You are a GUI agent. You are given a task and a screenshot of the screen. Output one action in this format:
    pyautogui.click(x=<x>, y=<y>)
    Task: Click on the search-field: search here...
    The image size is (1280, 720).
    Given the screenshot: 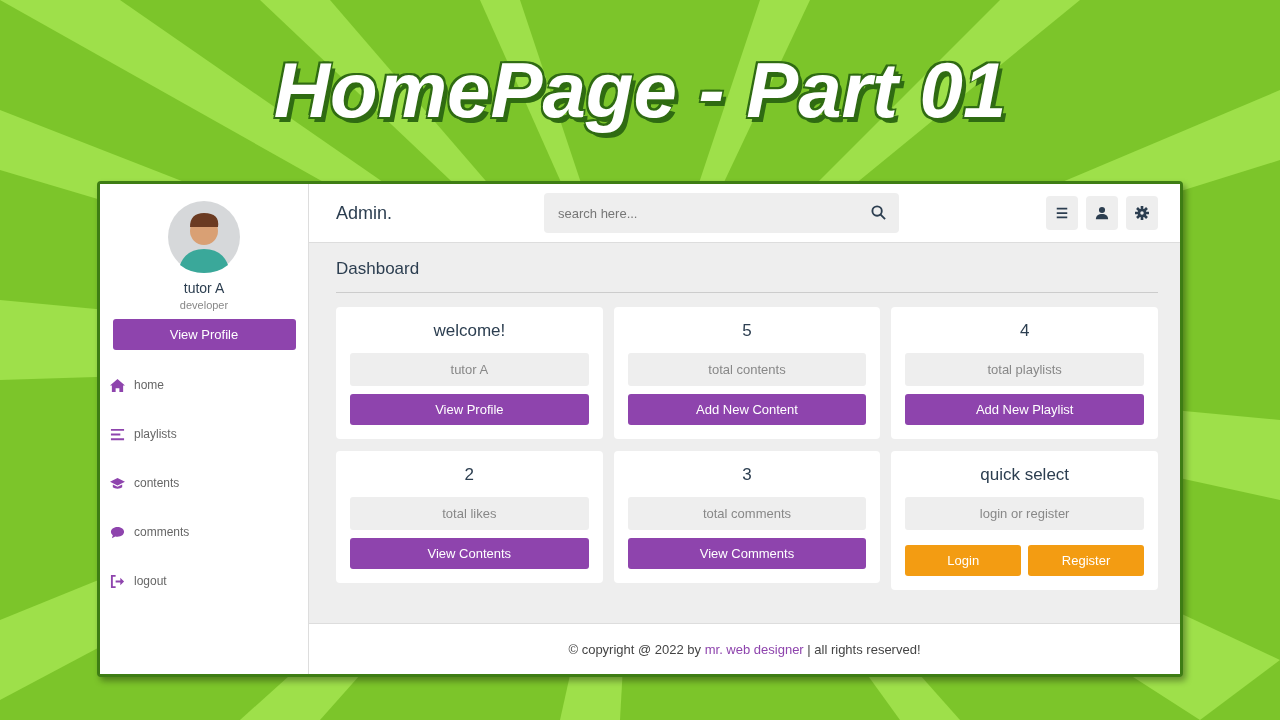 What is the action you would take?
    pyautogui.click(x=721, y=213)
    